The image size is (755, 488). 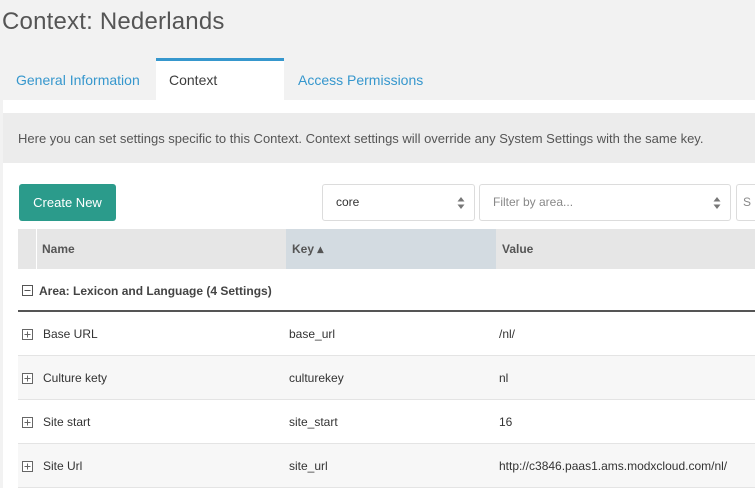 What do you see at coordinates (613, 466) in the screenshot?
I see `setting-value: http://c3846.paas1.ams.modxcloud.com/nl/` at bounding box center [613, 466].